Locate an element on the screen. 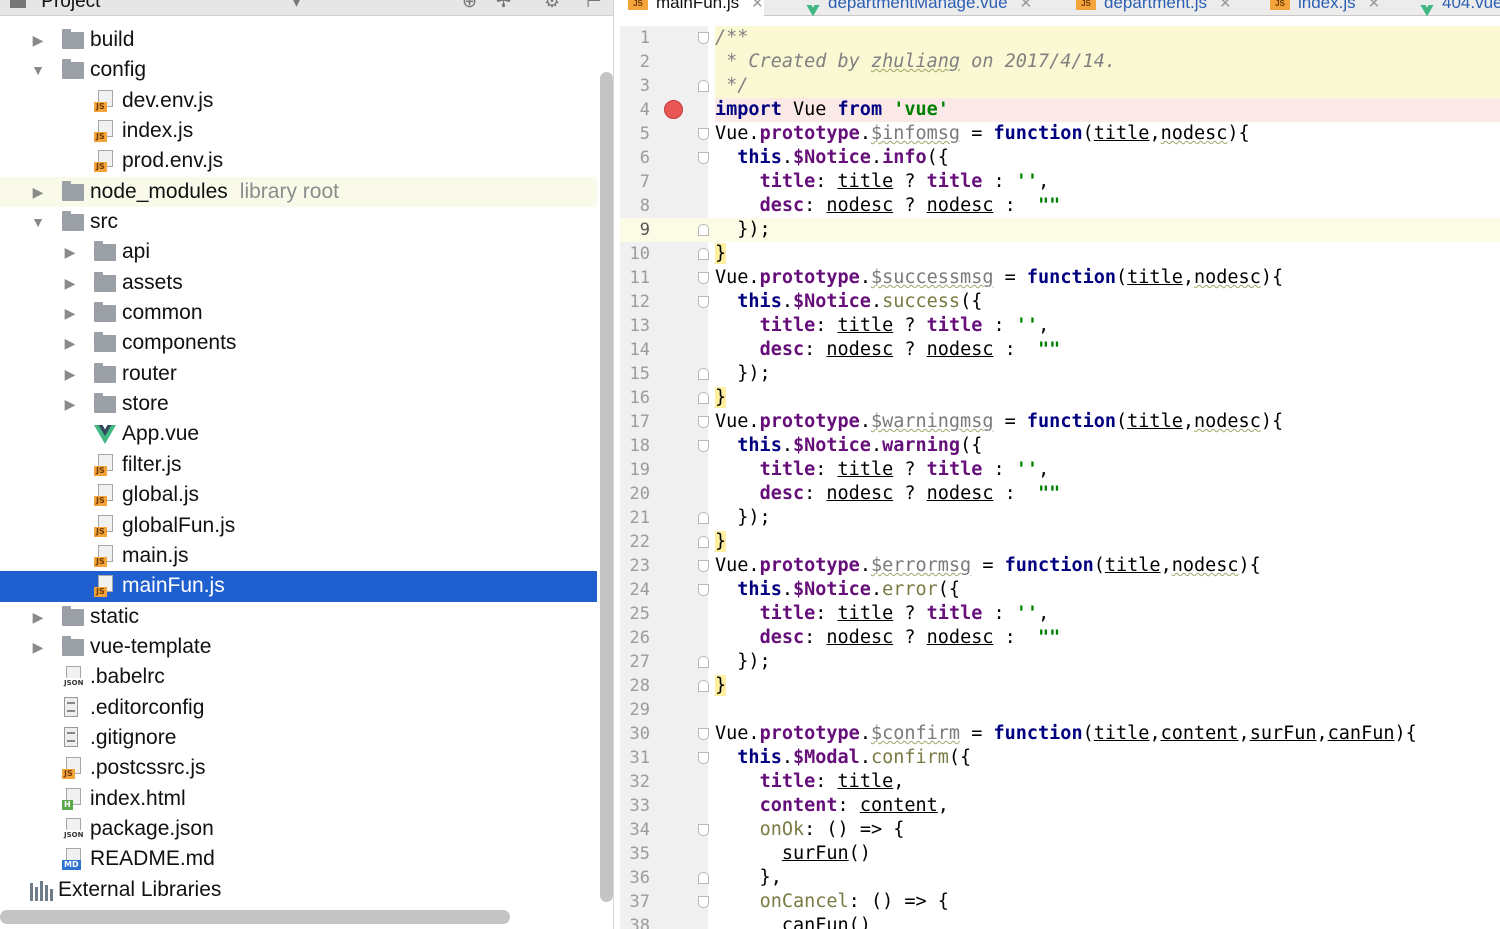 This screenshot has width=1500, height=929. line-number: 32 is located at coordinates (635, 782).